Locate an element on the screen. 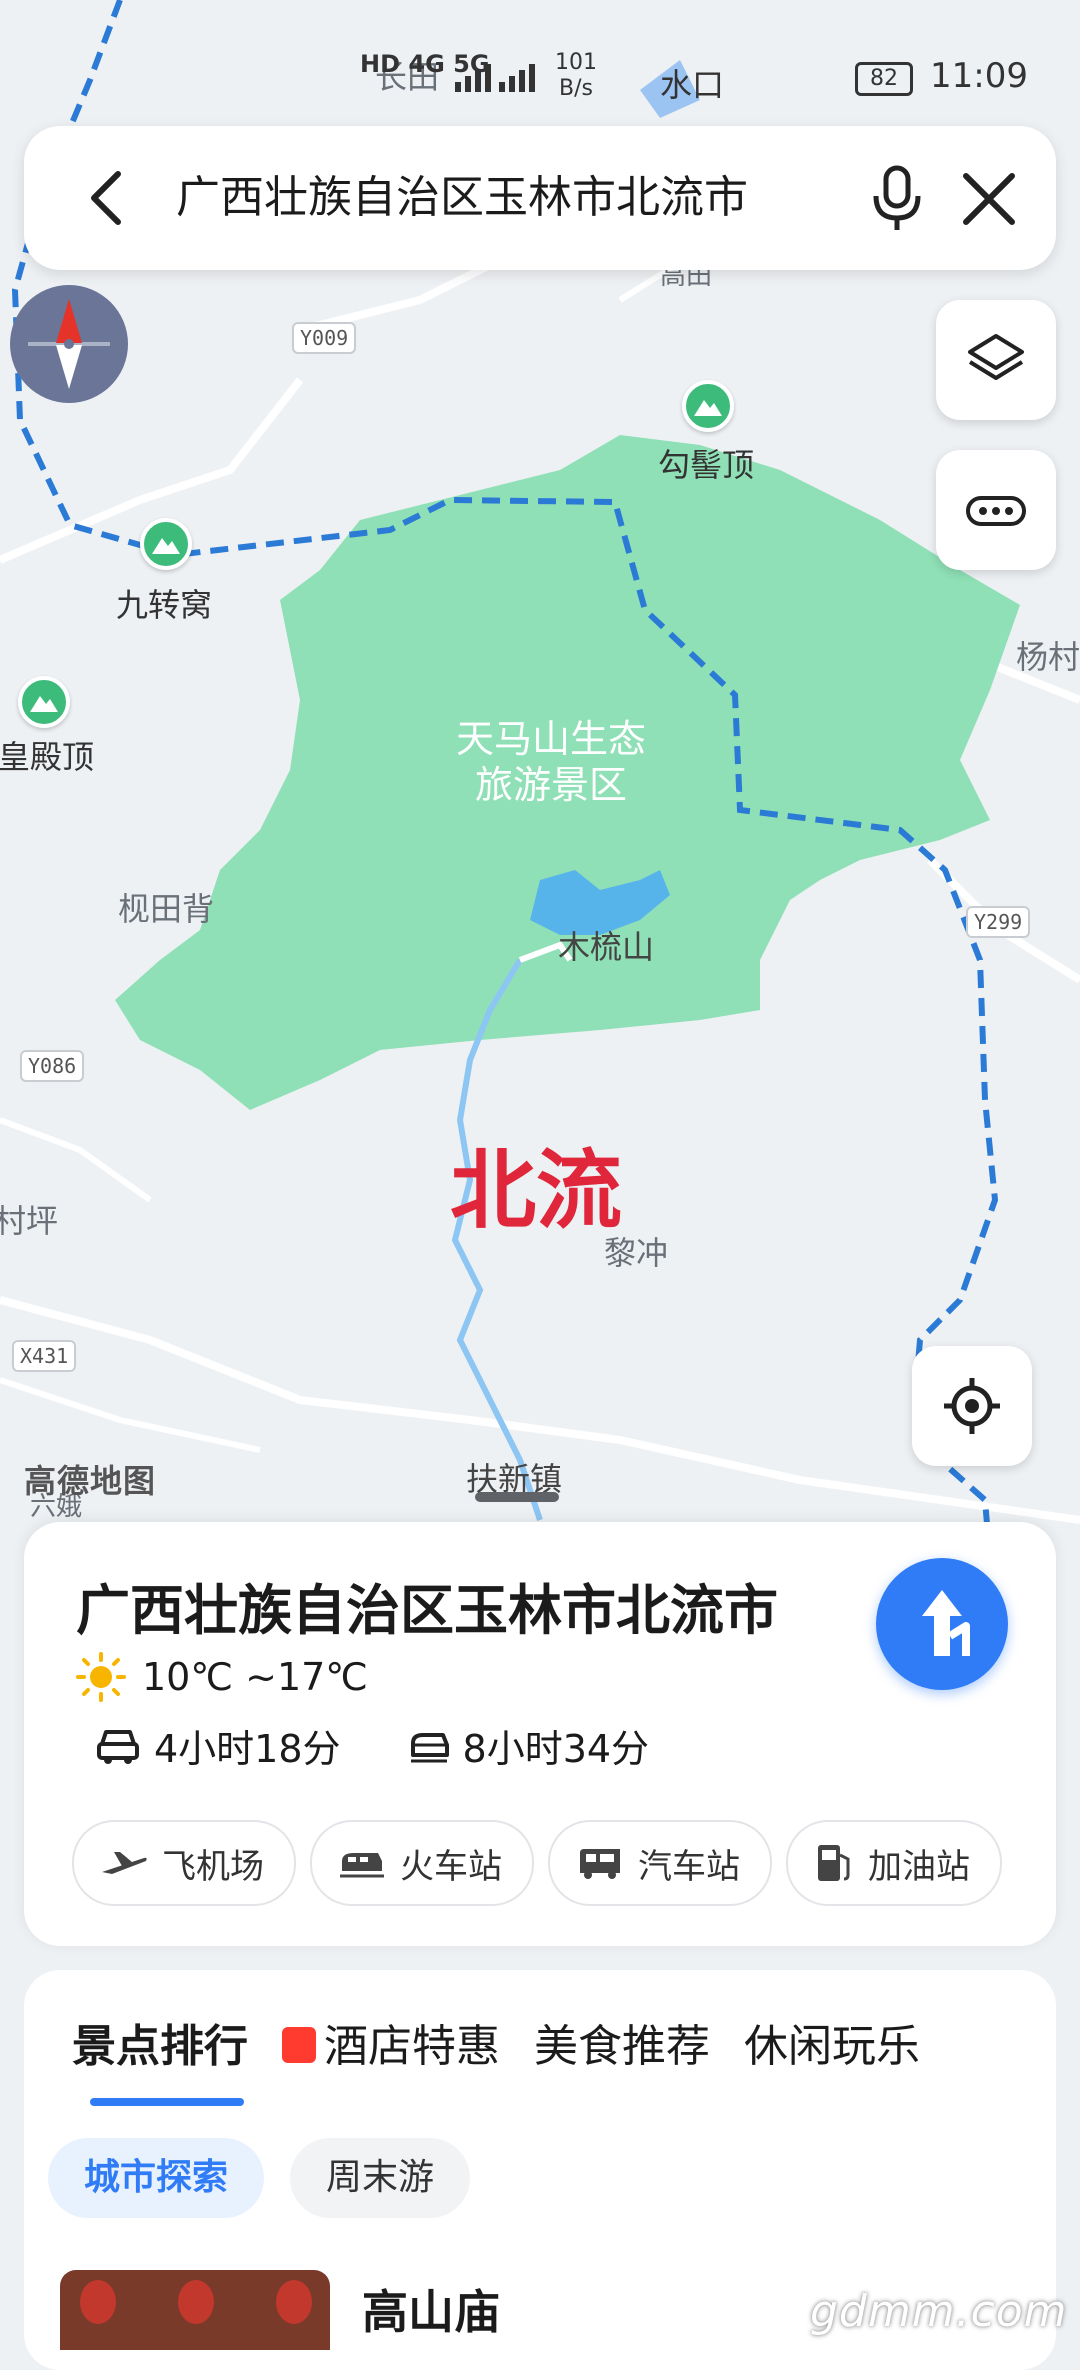  map-label-huangdian: 皇殿顶 is located at coordinates (47, 755).